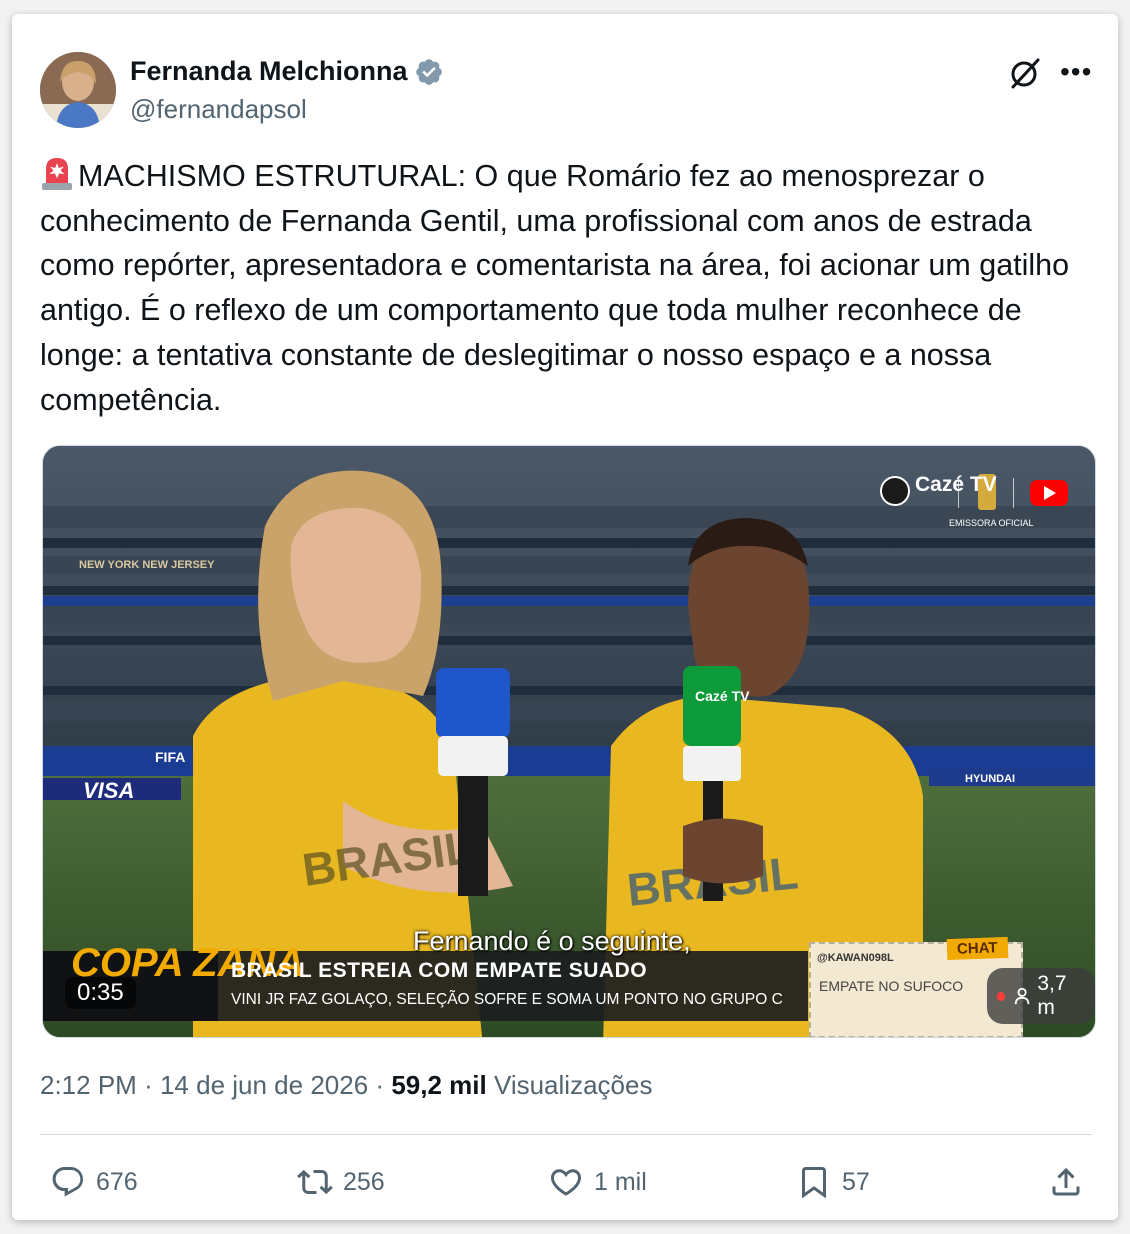 The height and width of the screenshot is (1234, 1130). I want to click on stadium-sign-text: NEW YORK NEW JERSEY, so click(147, 565).